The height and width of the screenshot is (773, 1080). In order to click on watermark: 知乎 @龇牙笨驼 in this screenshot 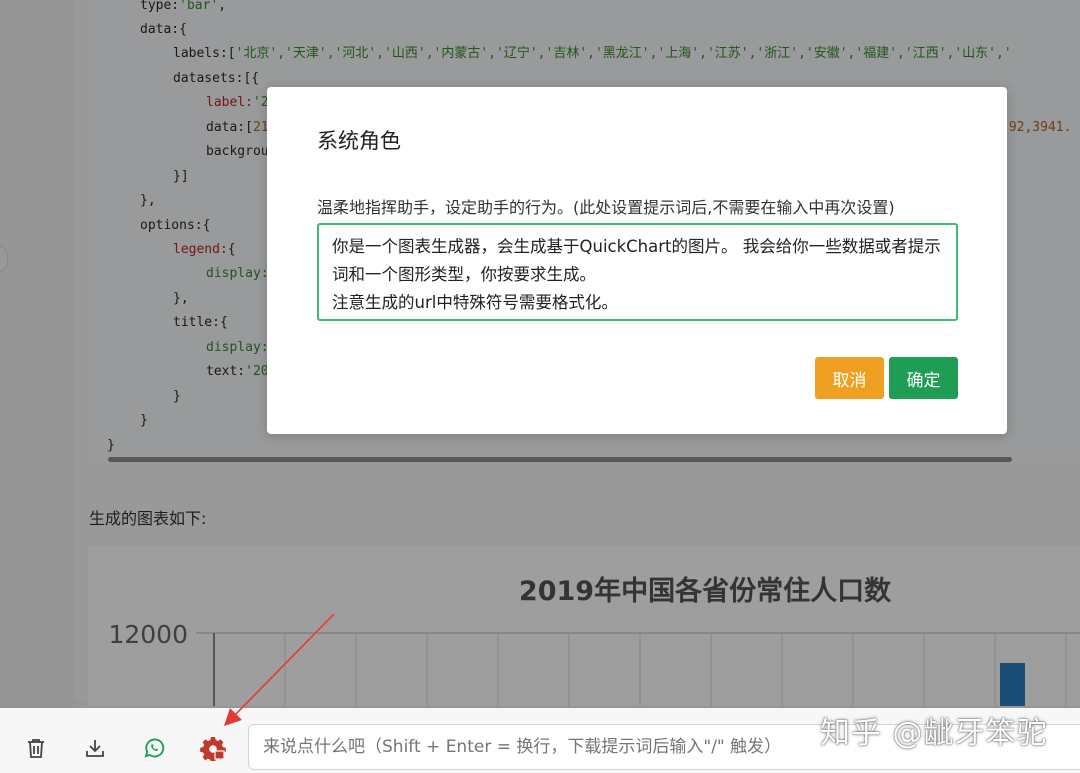, I will do `click(934, 733)`.